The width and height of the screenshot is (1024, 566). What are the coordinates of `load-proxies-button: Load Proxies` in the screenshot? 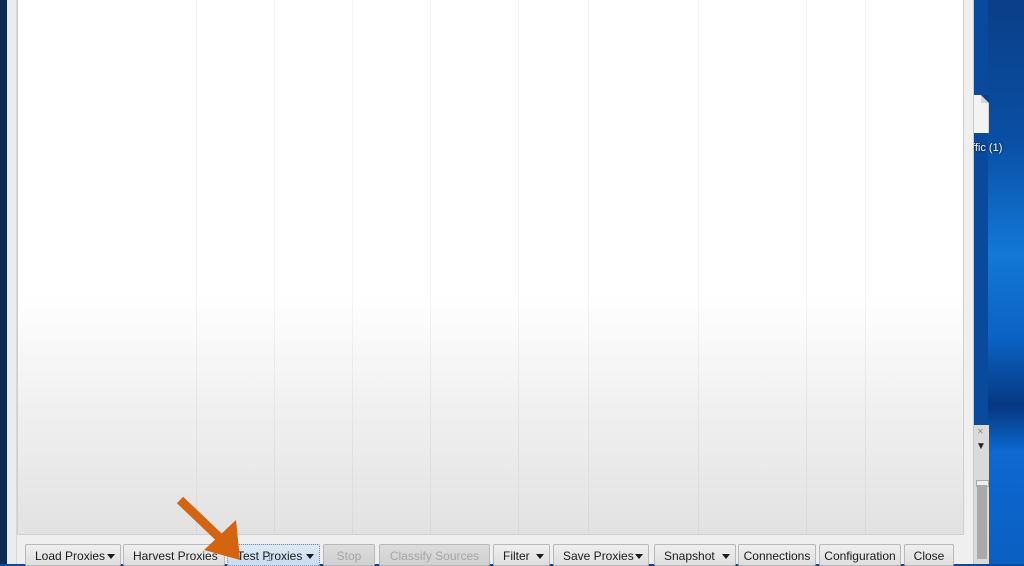 It's located at (73, 555).